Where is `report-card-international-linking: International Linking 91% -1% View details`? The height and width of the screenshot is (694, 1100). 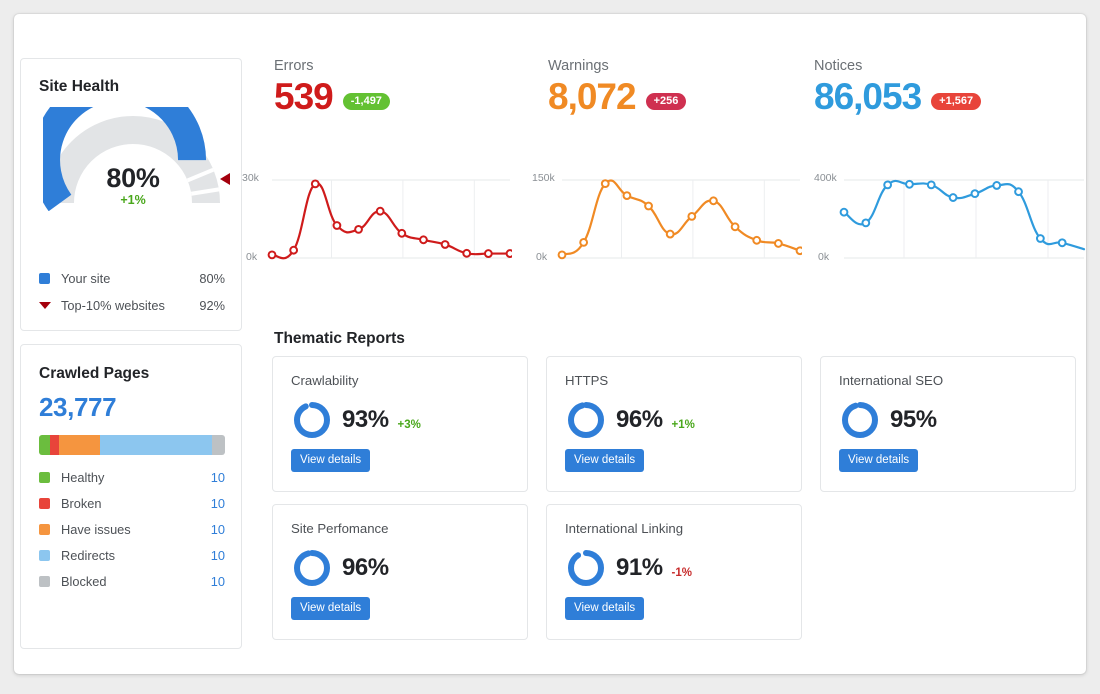
report-card-international-linking: International Linking 91% -1% View details is located at coordinates (674, 572).